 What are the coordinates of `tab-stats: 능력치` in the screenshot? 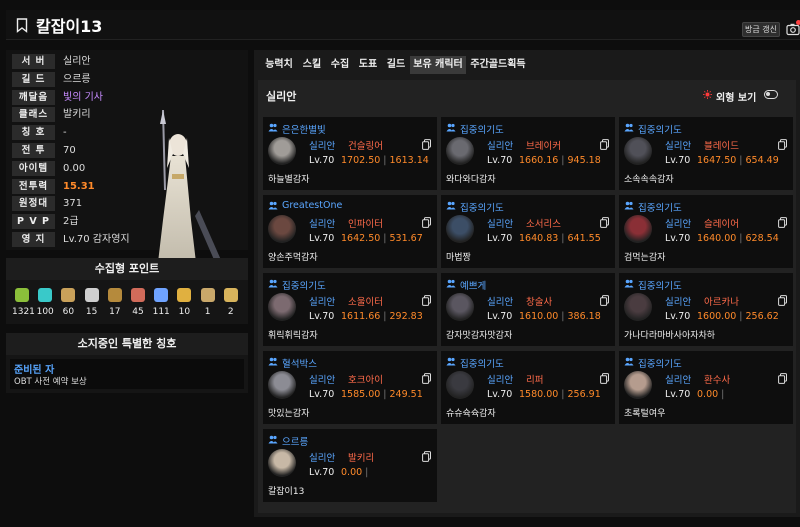 It's located at (279, 65).